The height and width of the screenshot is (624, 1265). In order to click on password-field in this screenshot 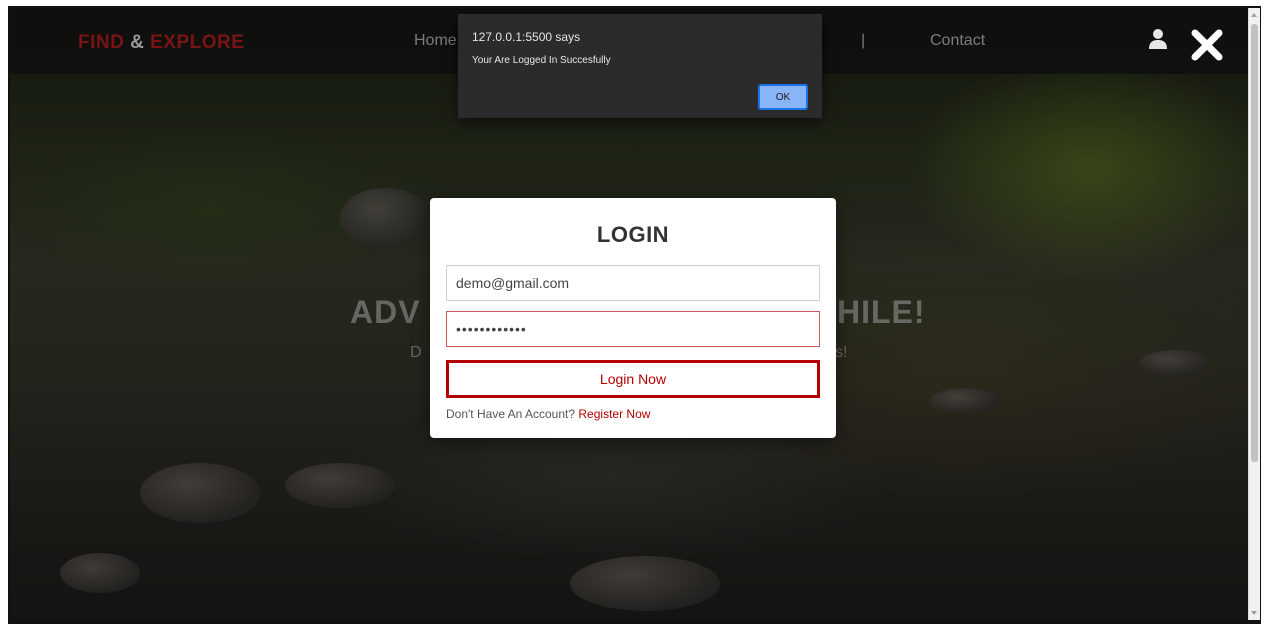, I will do `click(633, 329)`.